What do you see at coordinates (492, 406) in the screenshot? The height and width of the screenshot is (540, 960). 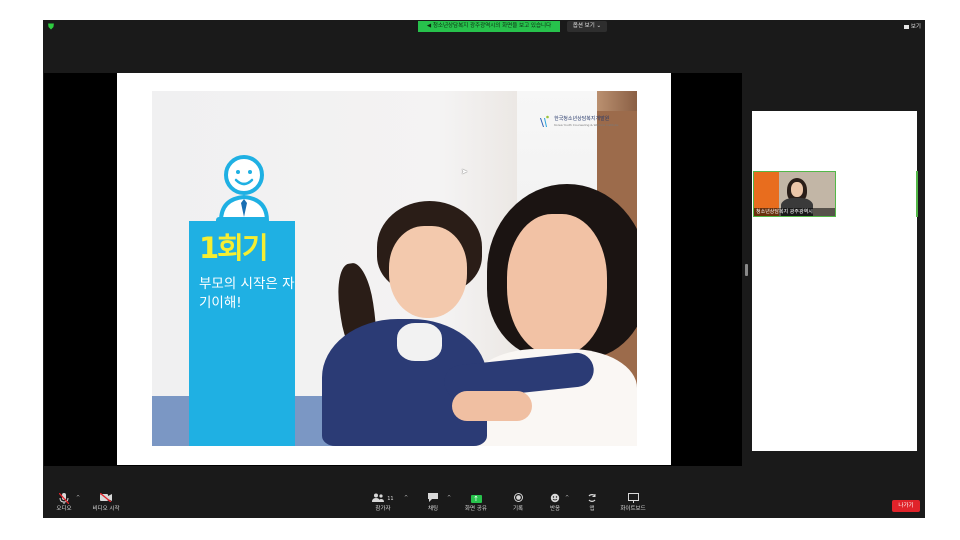 I see `hands` at bounding box center [492, 406].